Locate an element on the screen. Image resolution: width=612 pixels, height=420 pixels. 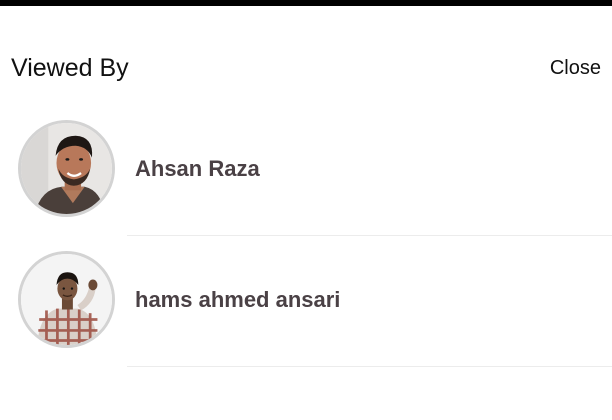
viewer-name: Ahsan Raza is located at coordinates (197, 168).